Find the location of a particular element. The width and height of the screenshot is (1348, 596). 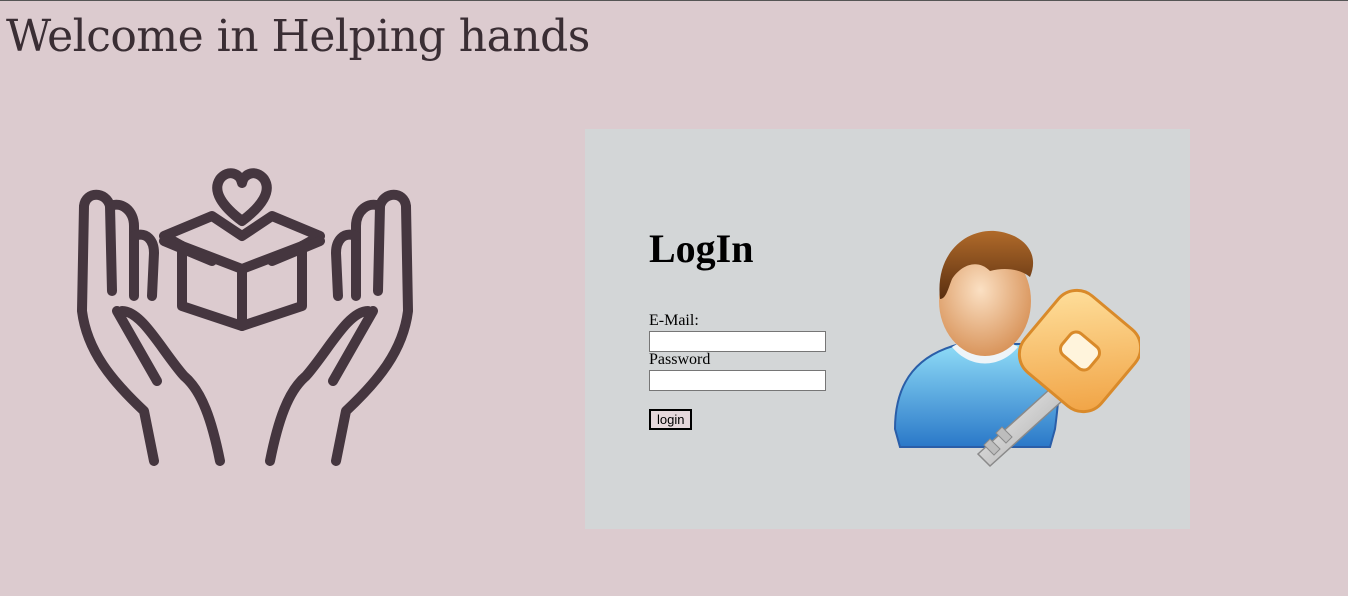

email-label: E-Mail: is located at coordinates (674, 320).